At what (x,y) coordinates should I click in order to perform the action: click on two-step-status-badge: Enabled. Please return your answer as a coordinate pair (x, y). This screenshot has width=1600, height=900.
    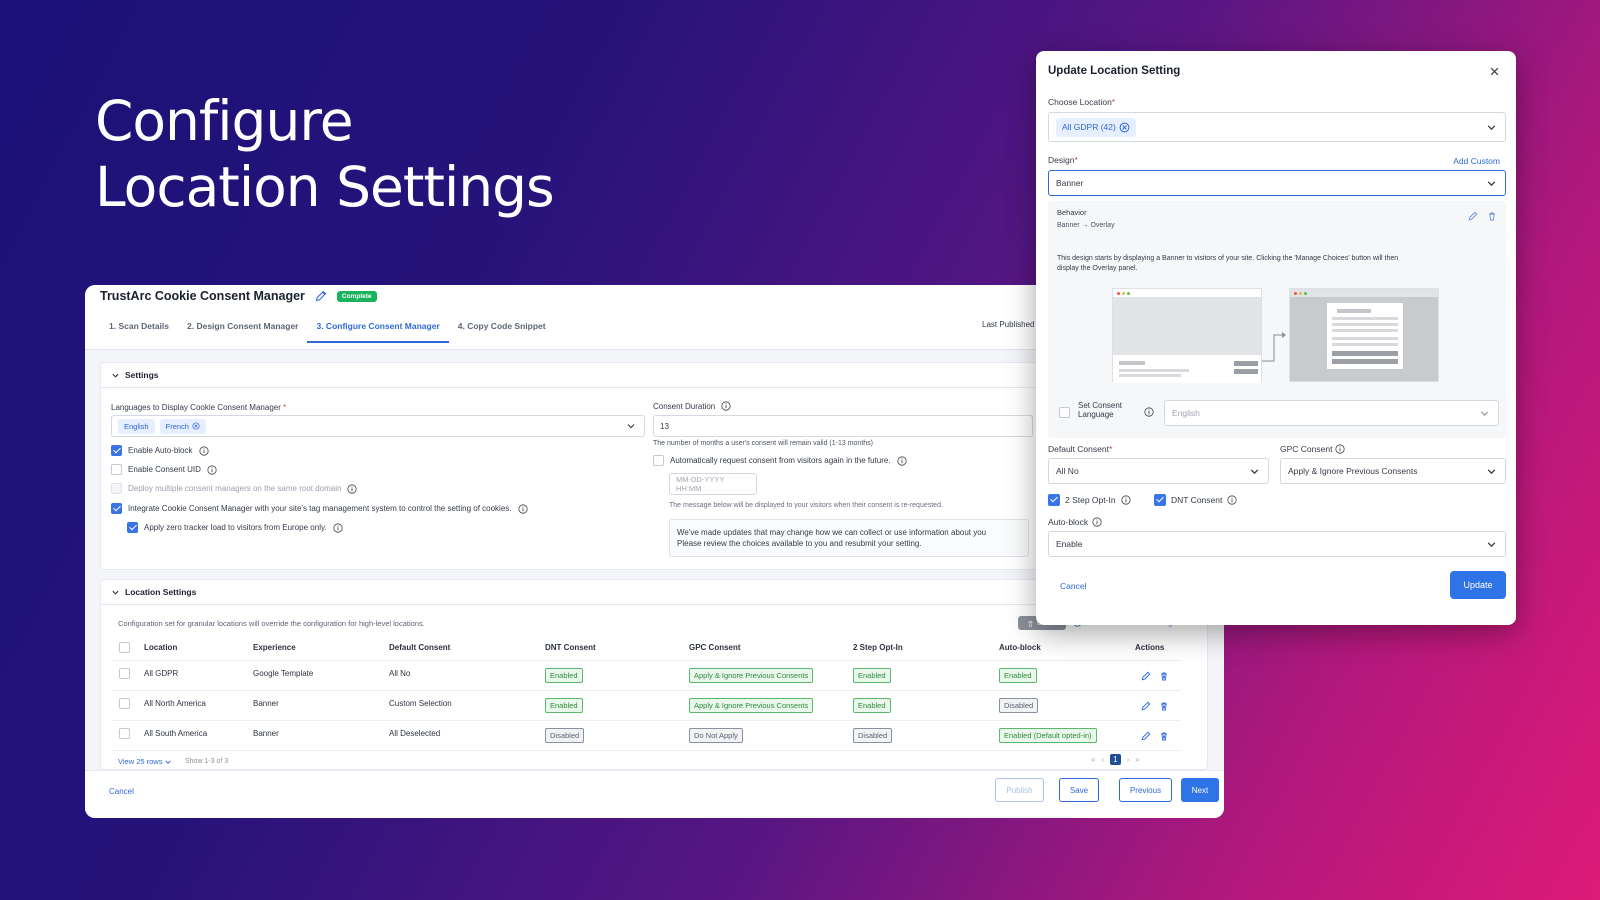
    Looking at the image, I should click on (872, 675).